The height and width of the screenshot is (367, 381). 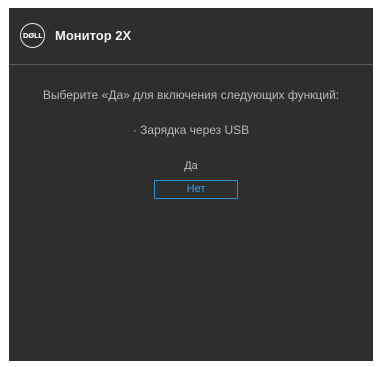 What do you see at coordinates (191, 130) in the screenshot?
I see `feature-usb-charging: · Зарядка через USB` at bounding box center [191, 130].